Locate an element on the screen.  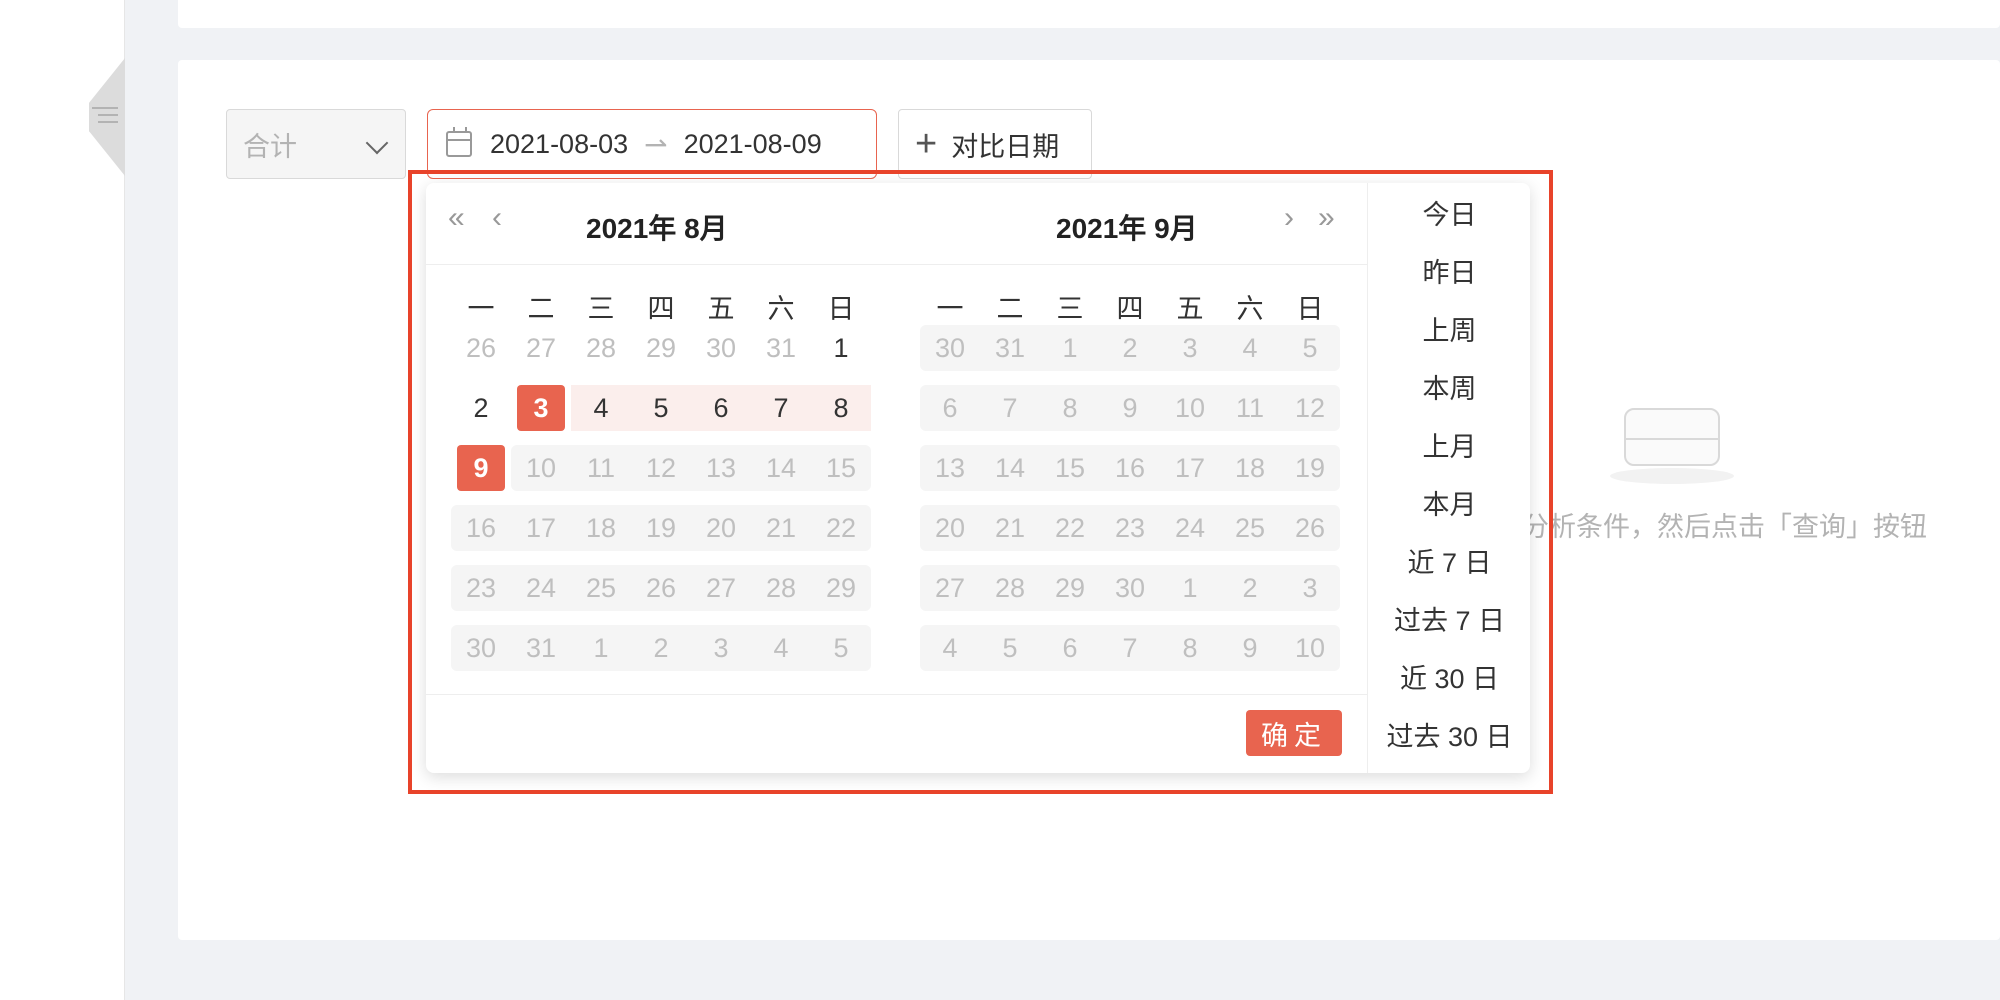
empty-inbox-icon is located at coordinates (1672, 442).